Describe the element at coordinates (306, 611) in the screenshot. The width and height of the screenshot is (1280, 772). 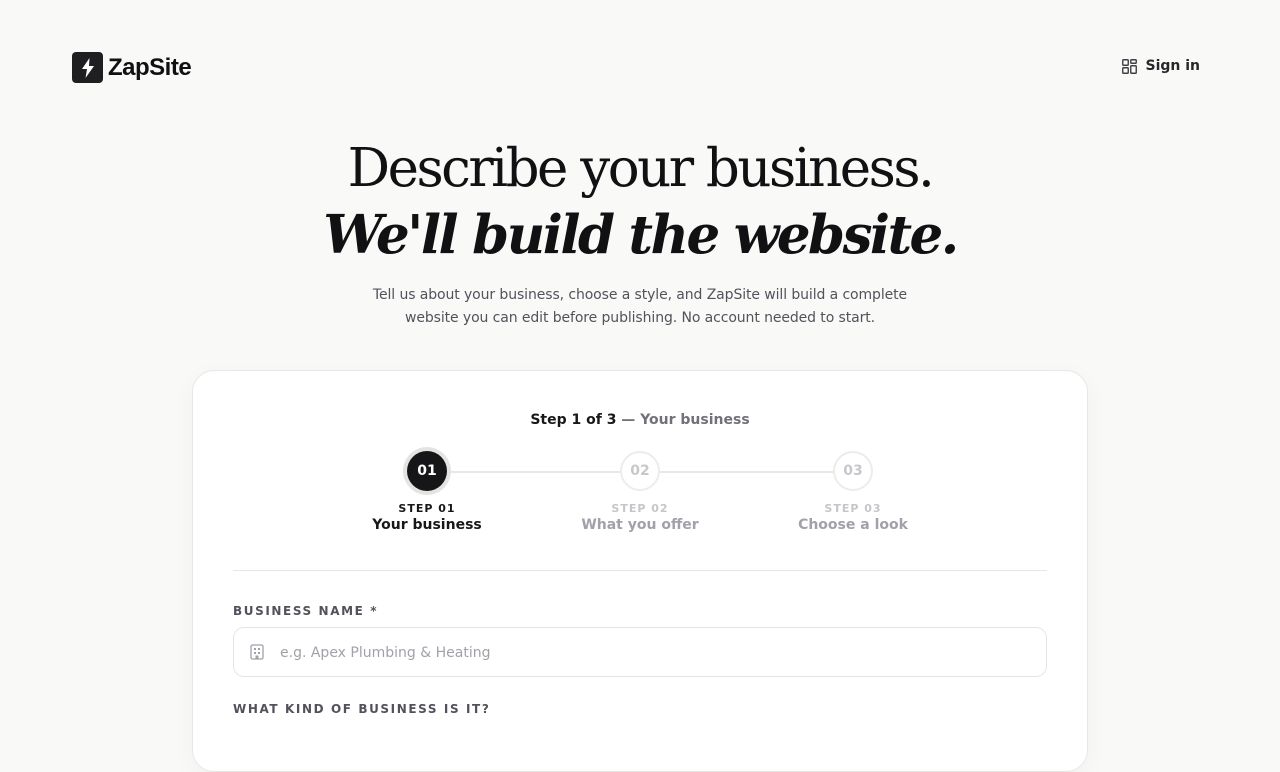
I see `business-name-label: BUSINESS NAME *` at that location.